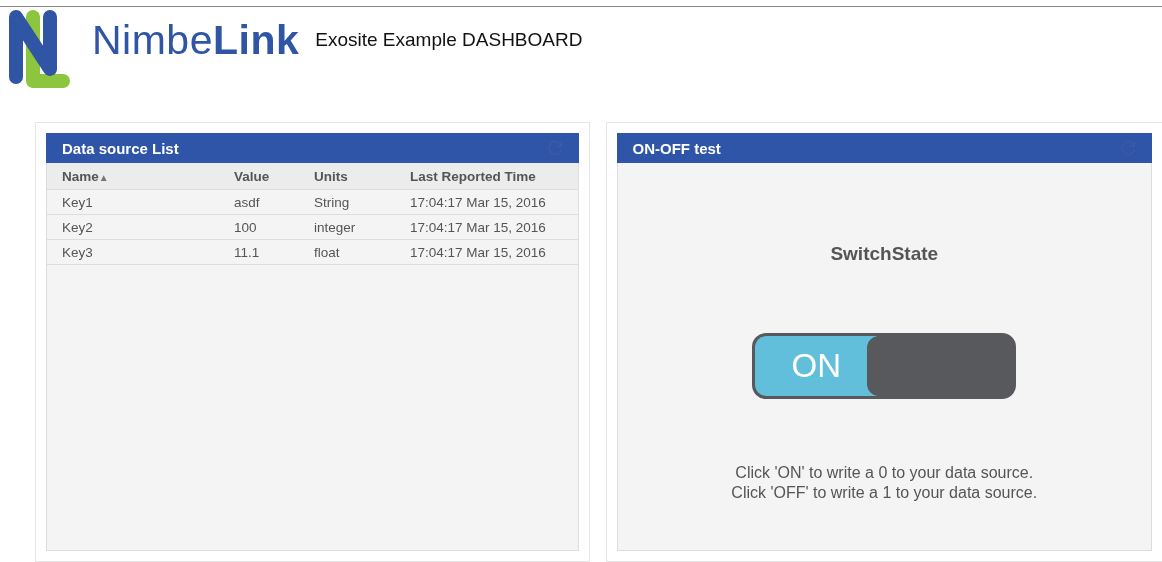 The width and height of the screenshot is (1162, 562). I want to click on help-text: Click 'OFF' to write a 1 to your data source., so click(884, 493).